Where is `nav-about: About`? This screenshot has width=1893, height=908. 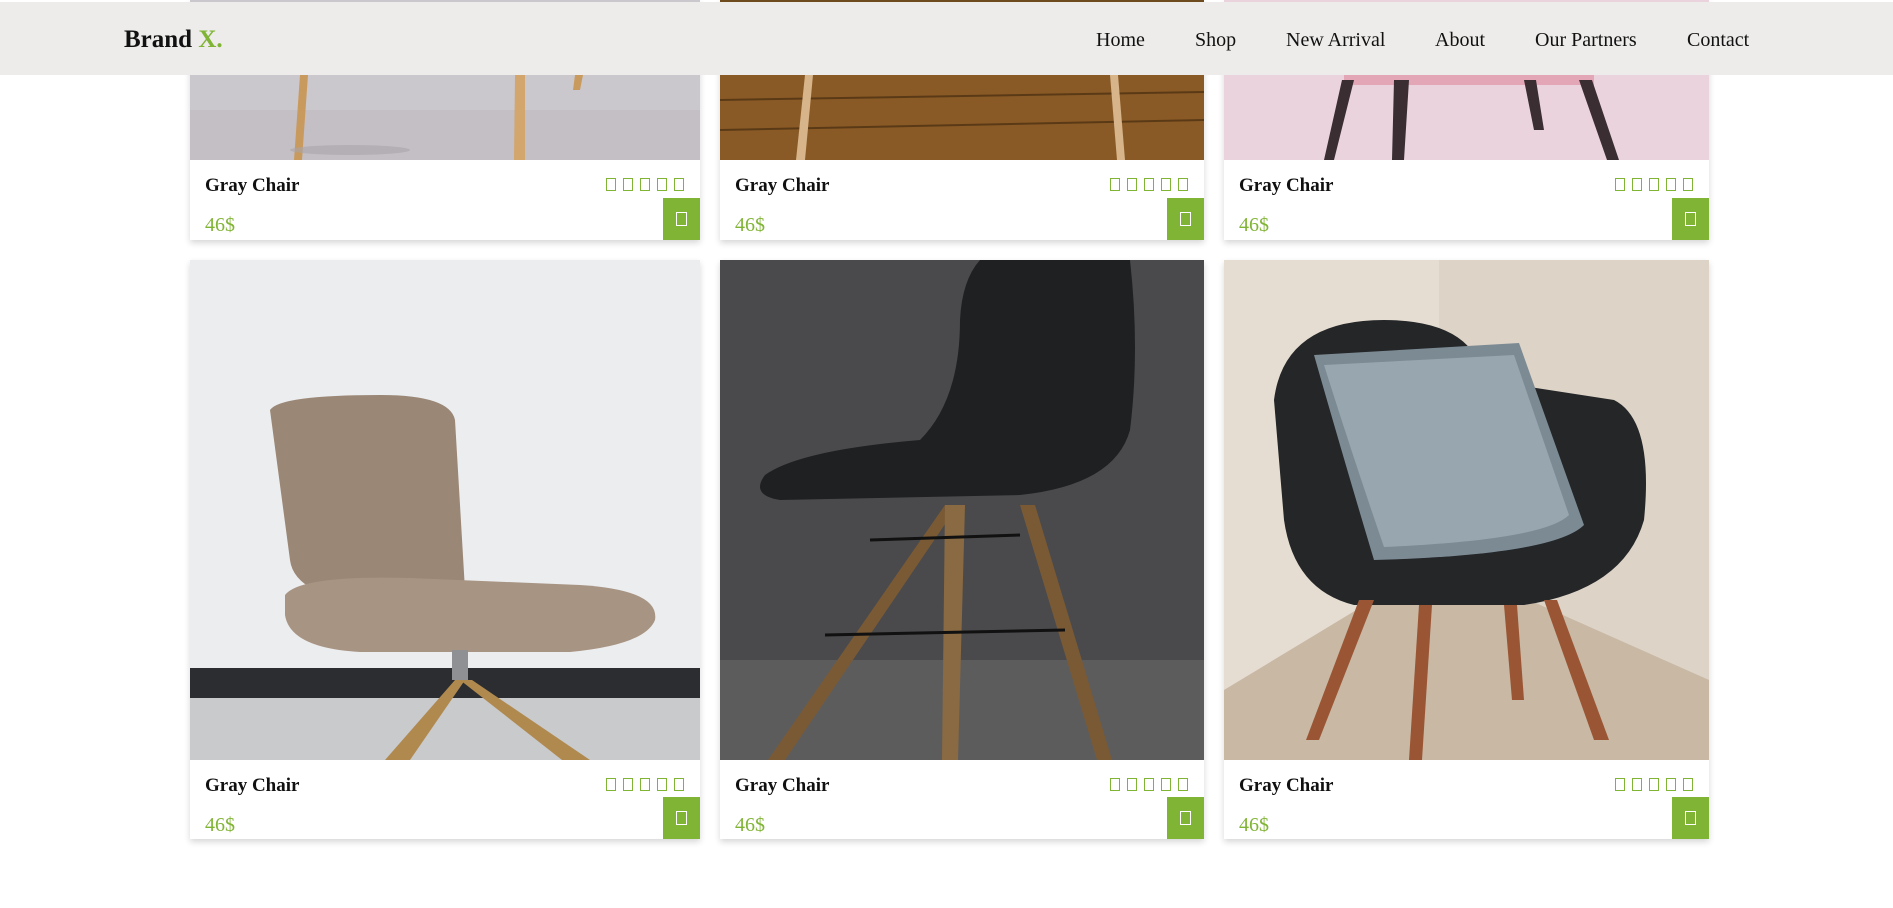 nav-about: About is located at coordinates (1460, 40).